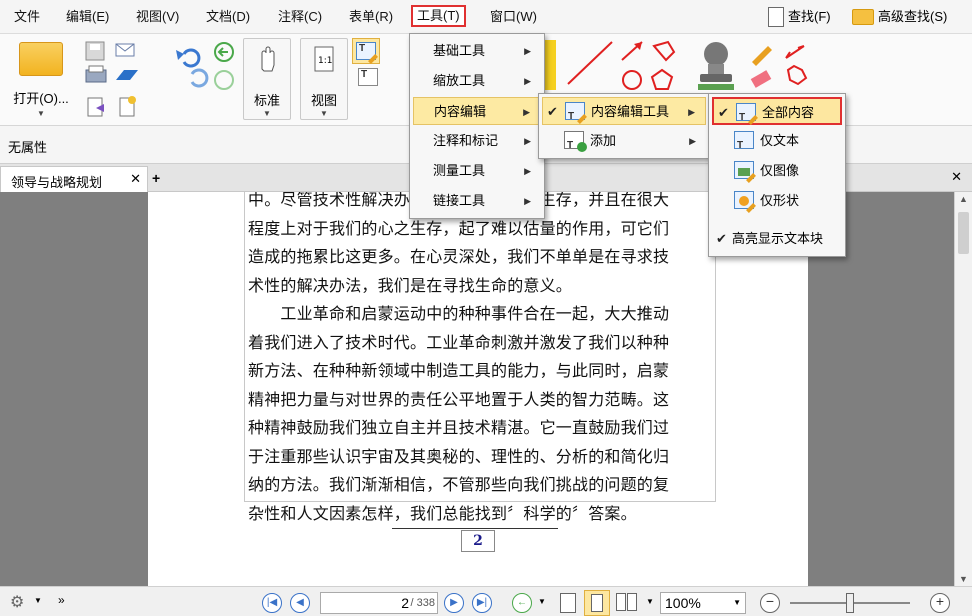  What do you see at coordinates (379, 603) in the screenshot?
I see `page-number-input: 2 / 338` at bounding box center [379, 603].